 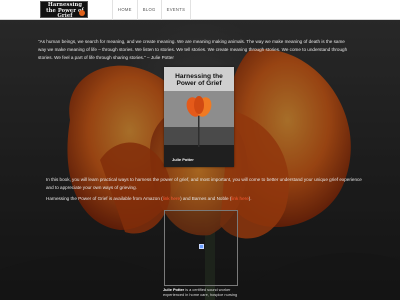 I want to click on availability-middle: ) and Barnes and Noble (, so click(x=206, y=198).